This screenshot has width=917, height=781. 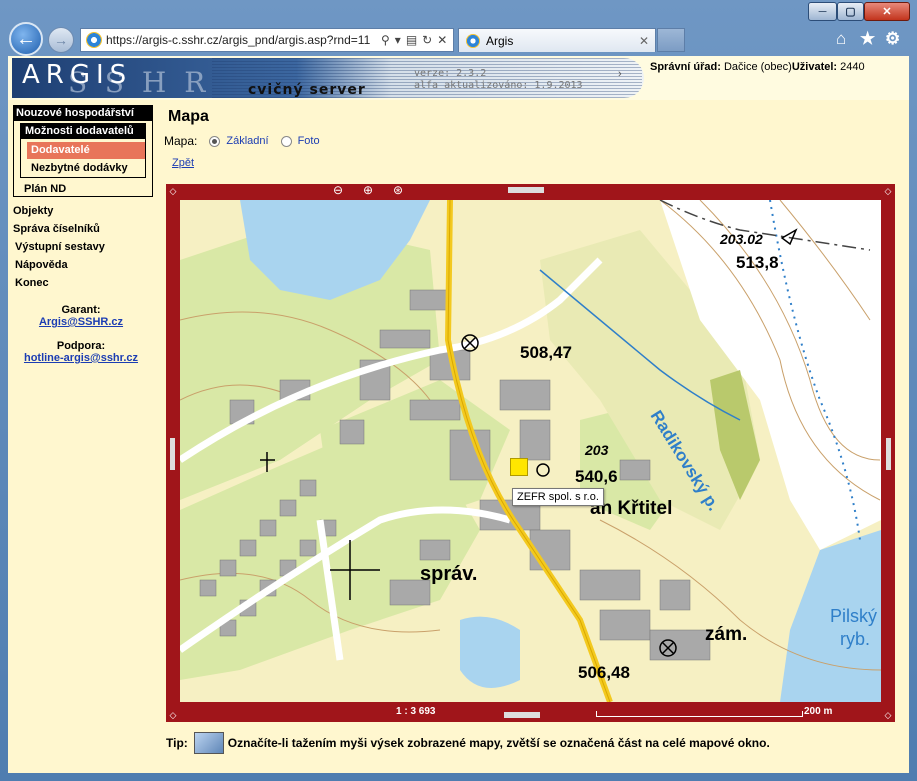 I want to click on sidebar-item-codelists: Správa číselníků, so click(x=56, y=229).